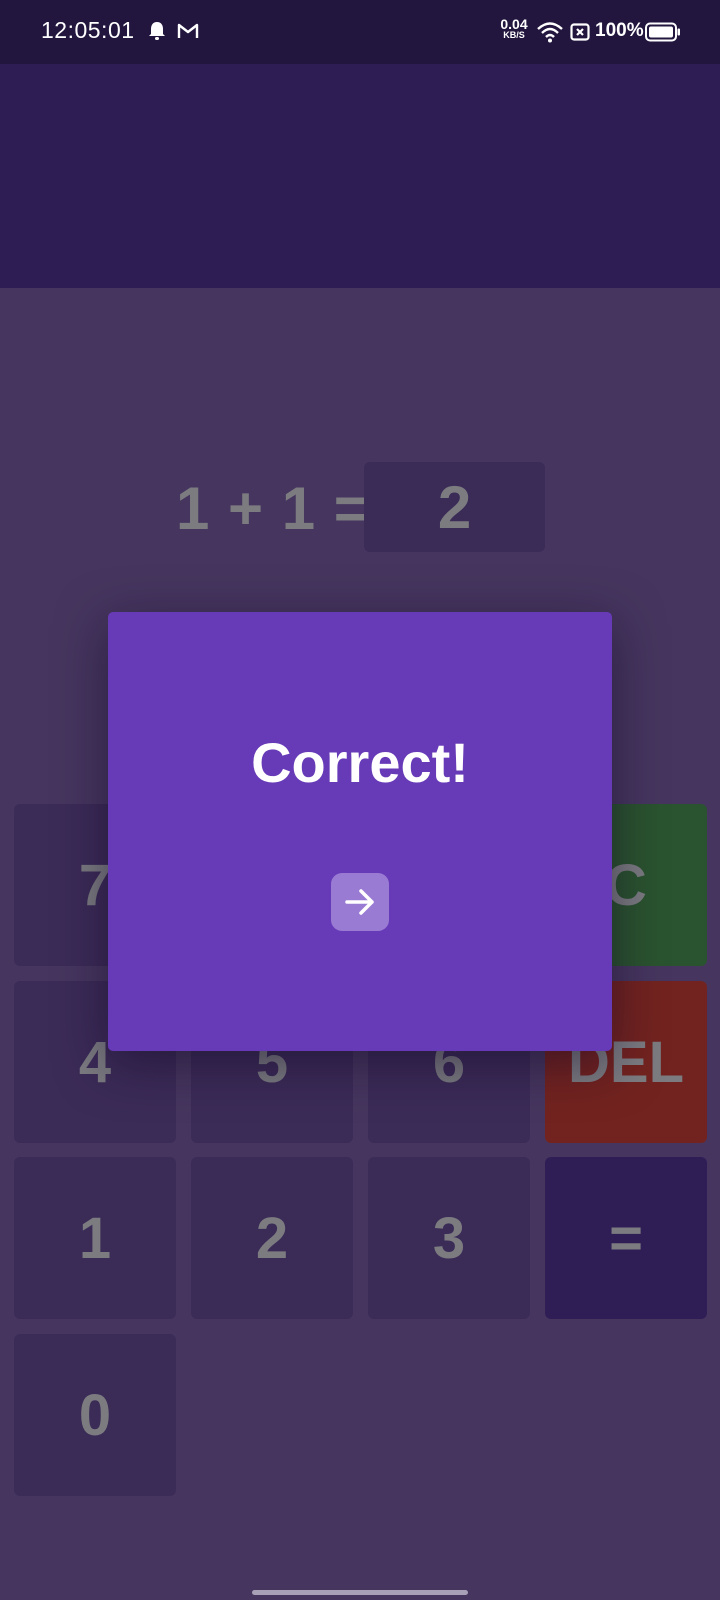 This screenshot has height=1600, width=720. I want to click on wifi-icon, so click(550, 34).